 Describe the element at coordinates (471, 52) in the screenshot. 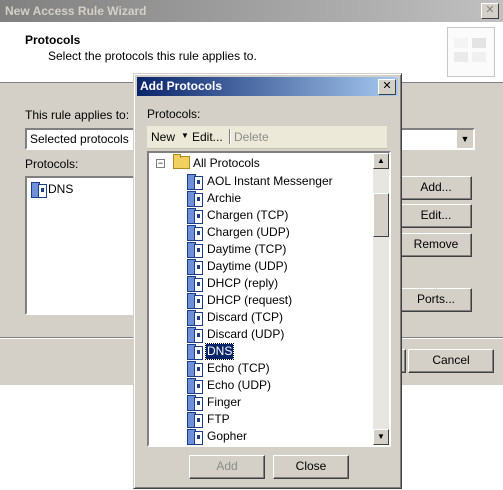

I see `wizard-logo-icon` at that location.